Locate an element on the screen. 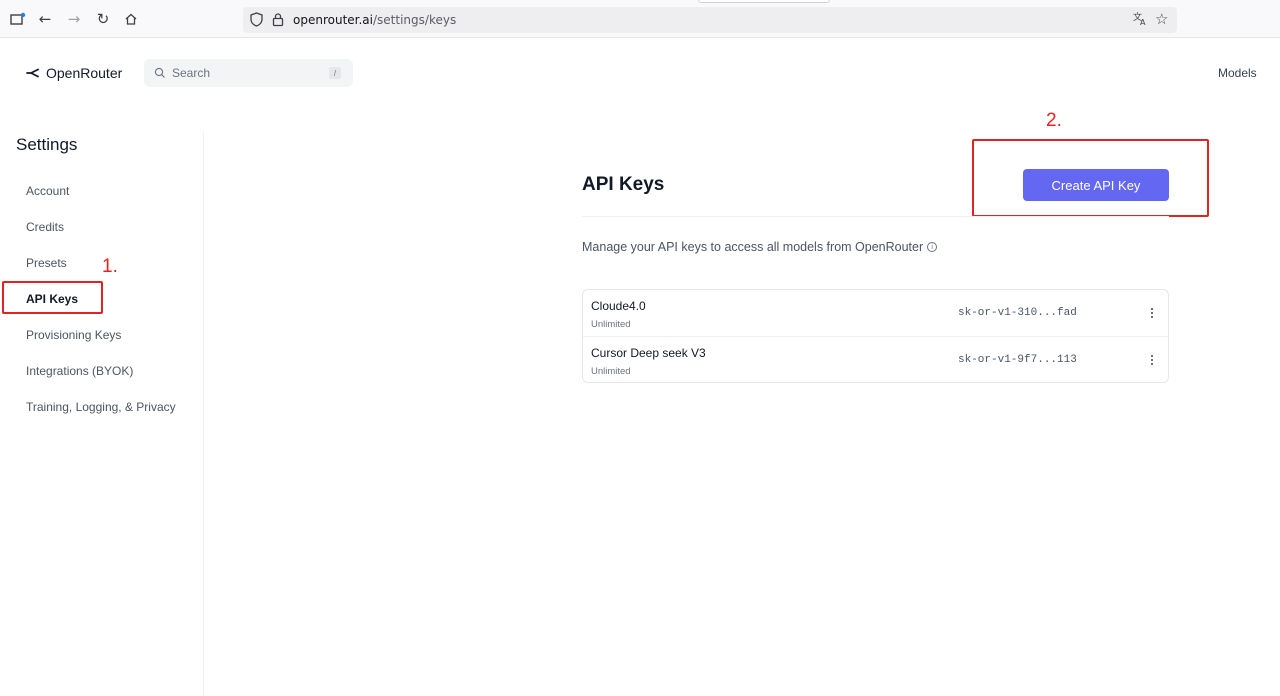  shield-icon is located at coordinates (256, 22).